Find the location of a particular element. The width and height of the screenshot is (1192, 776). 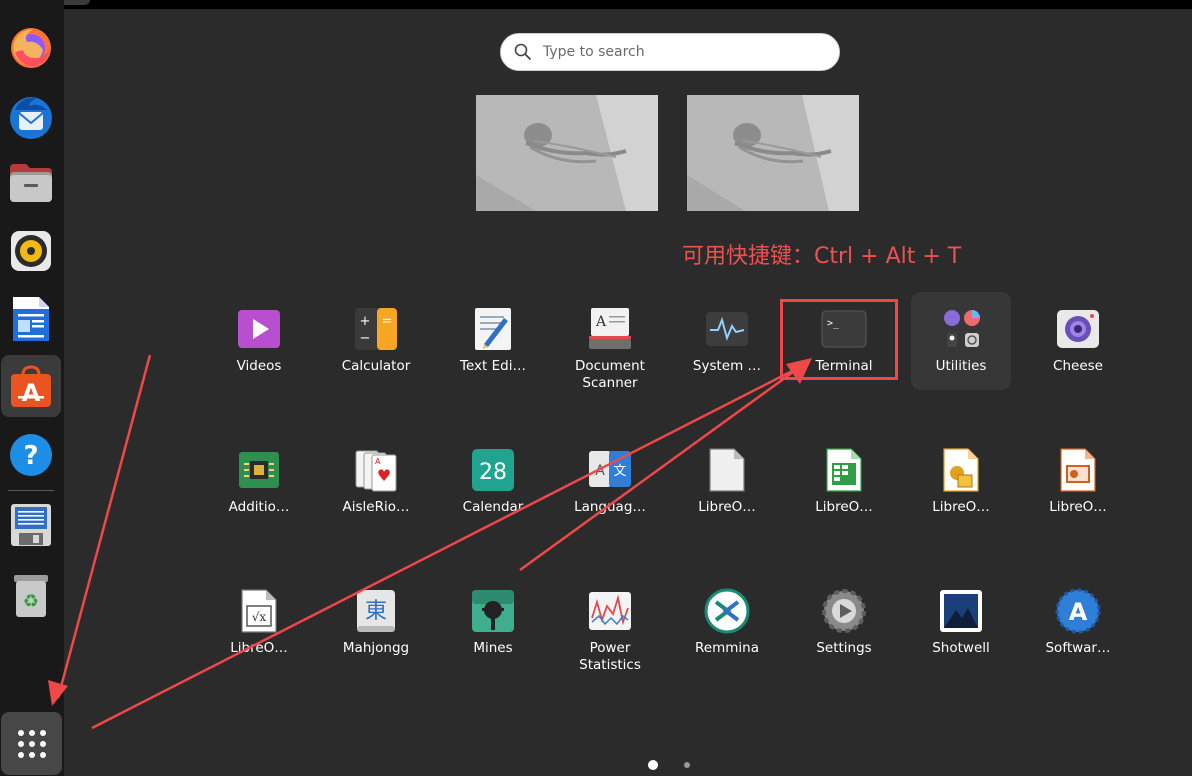

app-power-statistics: Power Statistics is located at coordinates (610, 623).